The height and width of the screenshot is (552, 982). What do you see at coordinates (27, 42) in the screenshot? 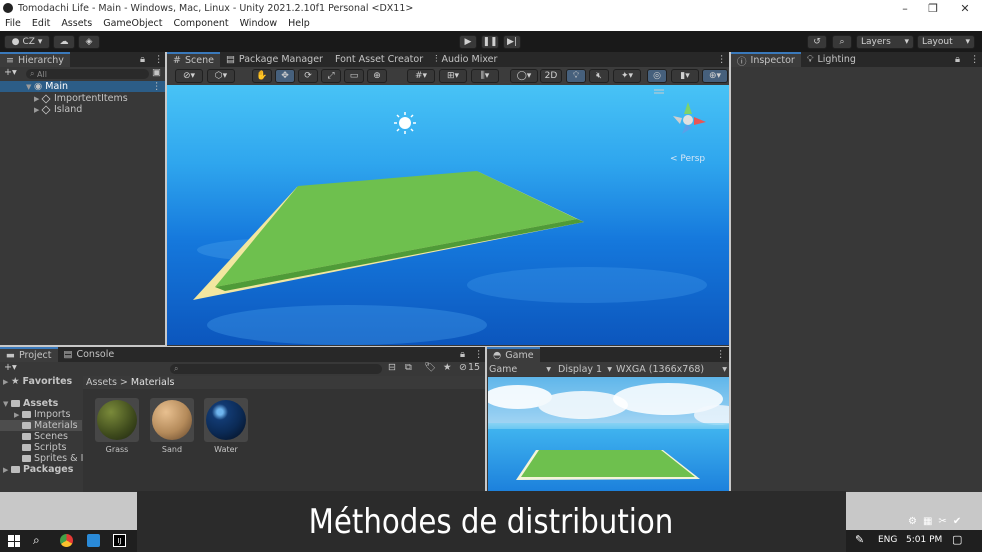
I see `account-dropdown: ● CZ ▾` at bounding box center [27, 42].